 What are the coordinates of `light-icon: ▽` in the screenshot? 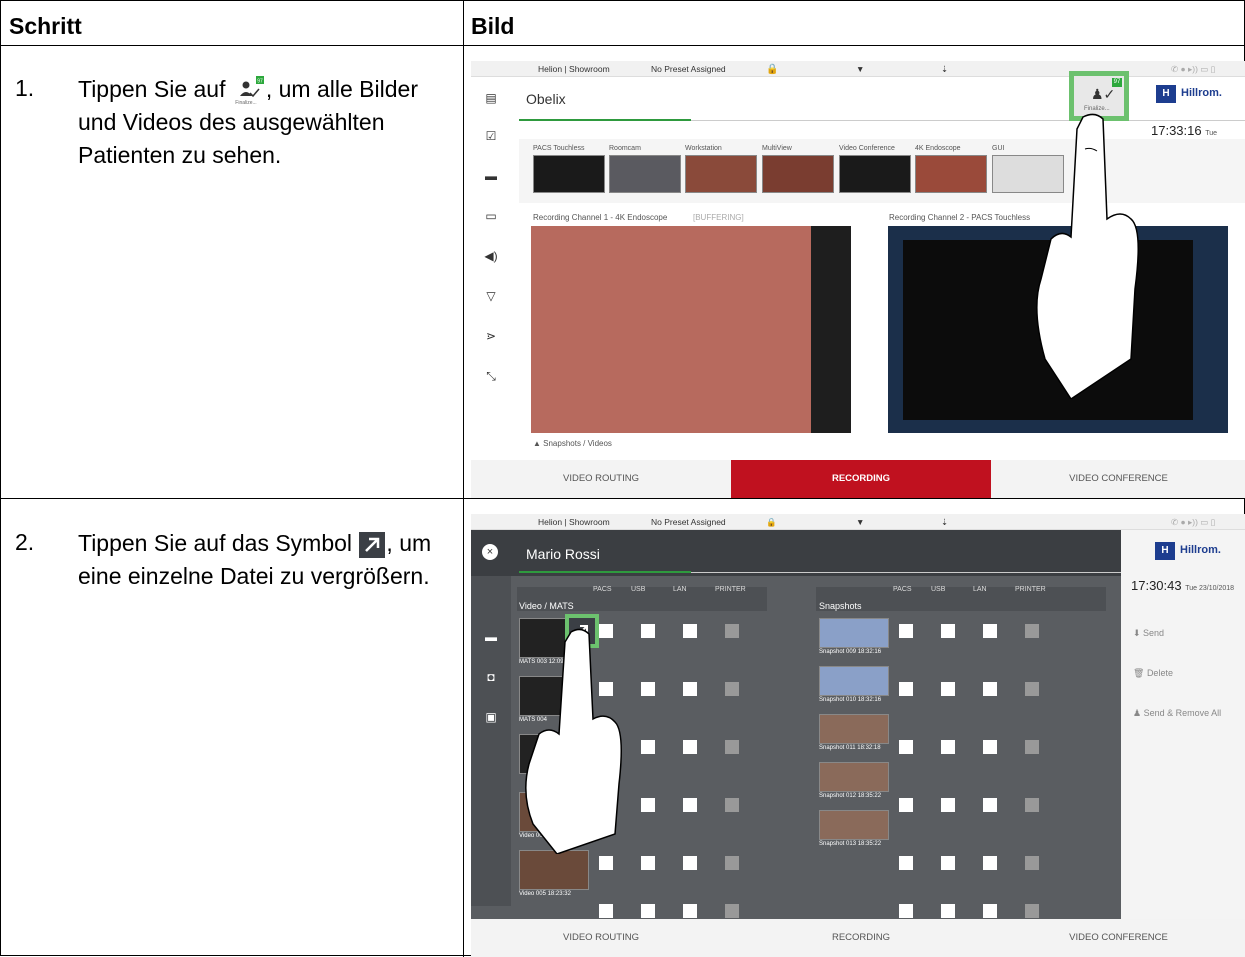 It's located at (491, 296).